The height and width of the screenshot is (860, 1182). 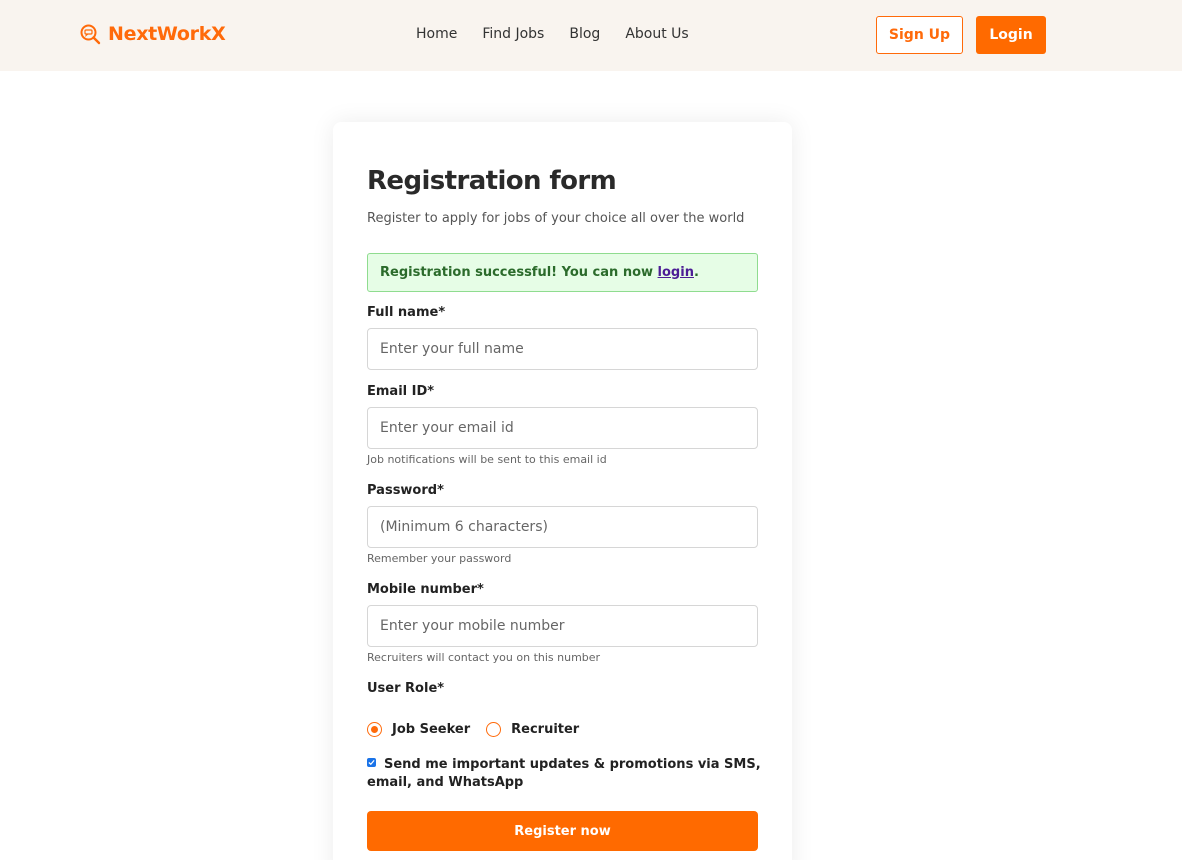 What do you see at coordinates (513, 34) in the screenshot?
I see `nav-link-find-jobs: Find Jobs` at bounding box center [513, 34].